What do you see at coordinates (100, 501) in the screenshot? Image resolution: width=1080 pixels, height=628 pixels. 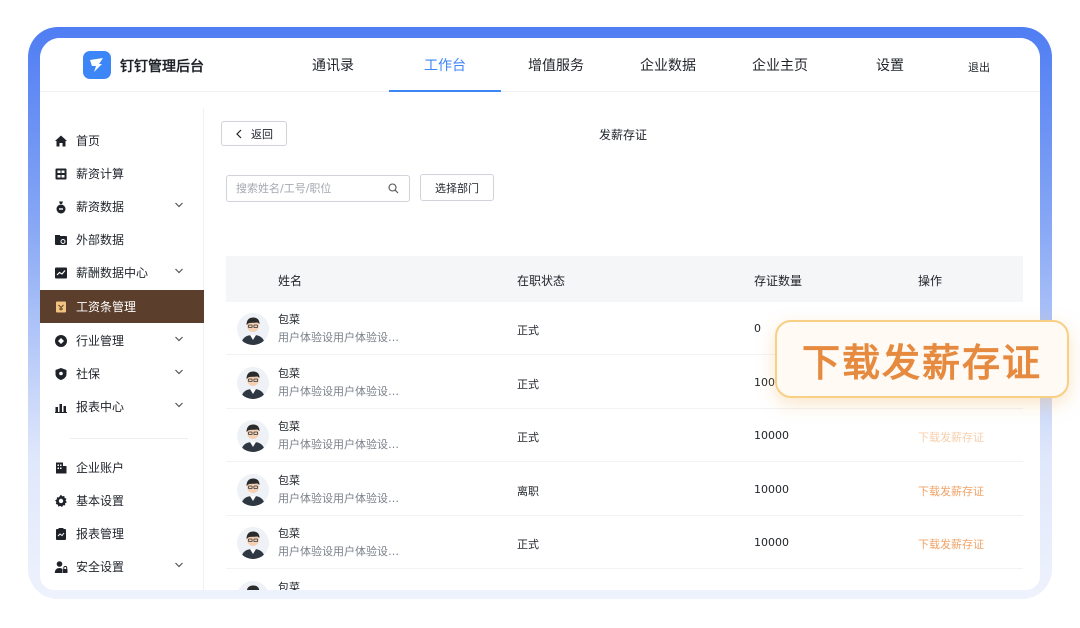 I see `sidebar-item-label: 基本设置` at bounding box center [100, 501].